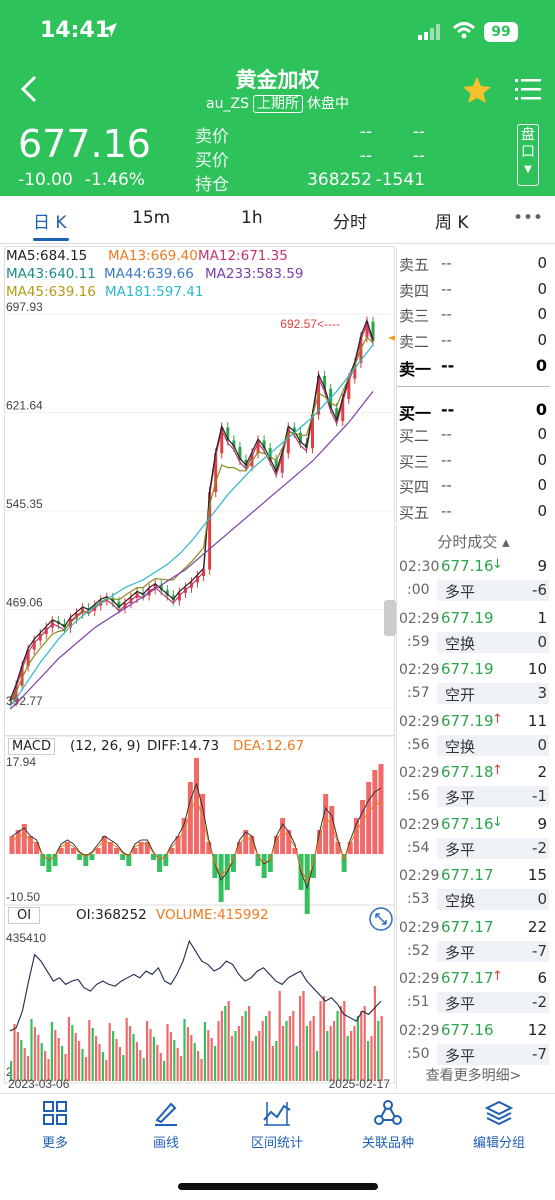 This screenshot has height=1200, width=555. I want to click on tick-row: 02:29 677.18 ↑ 2:56 多平 -1, so click(473, 787).